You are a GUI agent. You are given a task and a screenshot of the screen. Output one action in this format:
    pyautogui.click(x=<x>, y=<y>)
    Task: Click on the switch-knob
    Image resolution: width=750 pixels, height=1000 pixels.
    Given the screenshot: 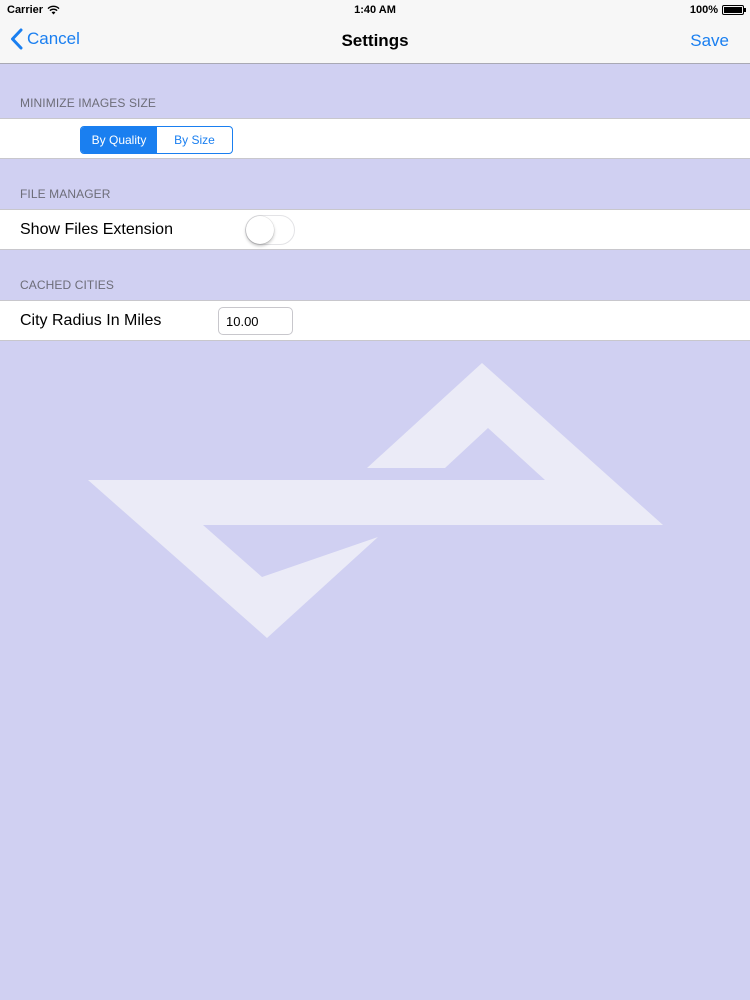 What is the action you would take?
    pyautogui.click(x=260, y=230)
    